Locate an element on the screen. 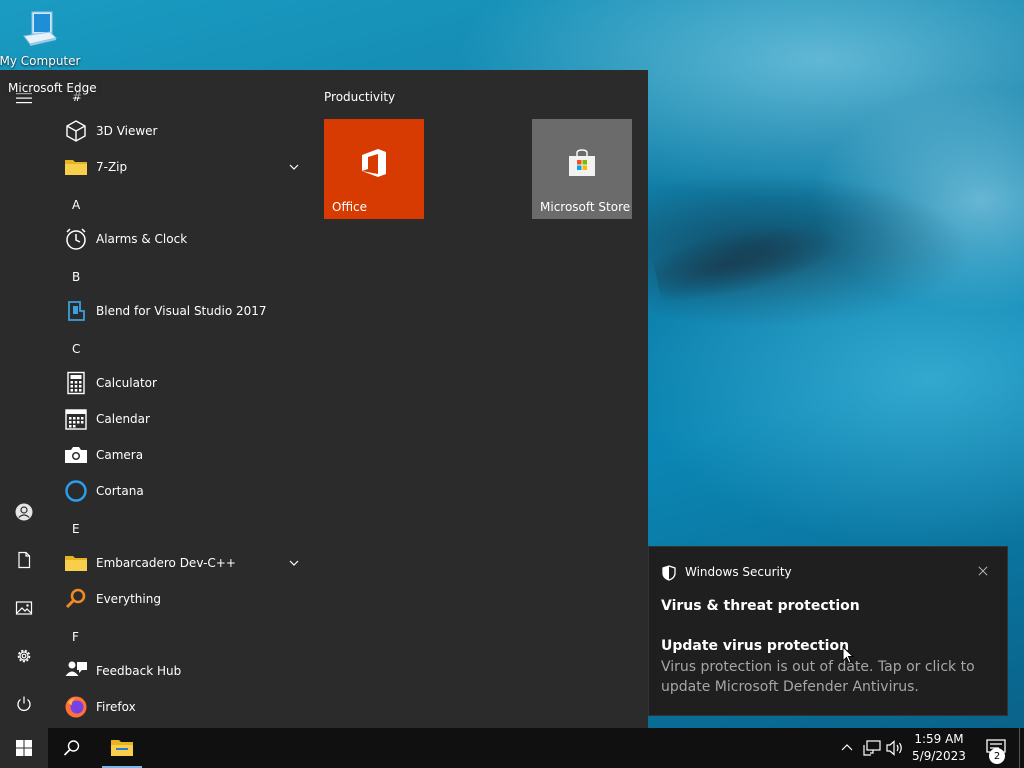  taskbar-file-explorer is located at coordinates (122, 748).